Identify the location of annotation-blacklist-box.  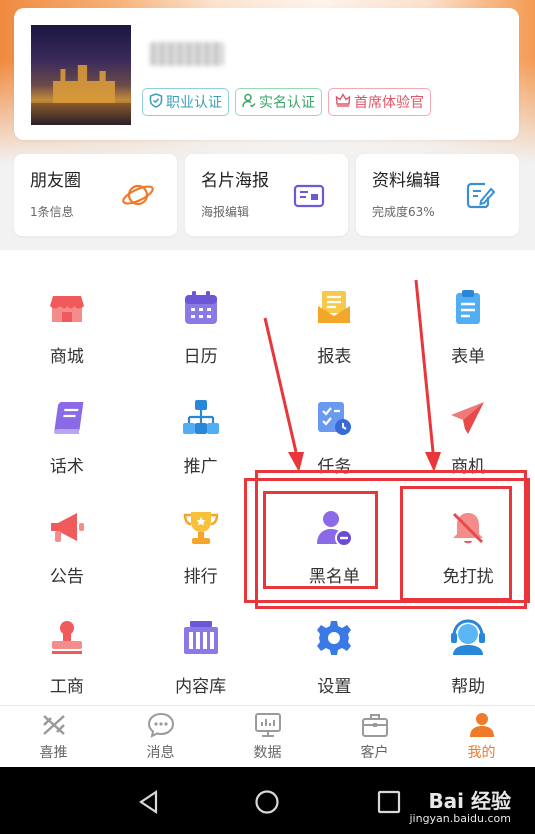
(320, 540).